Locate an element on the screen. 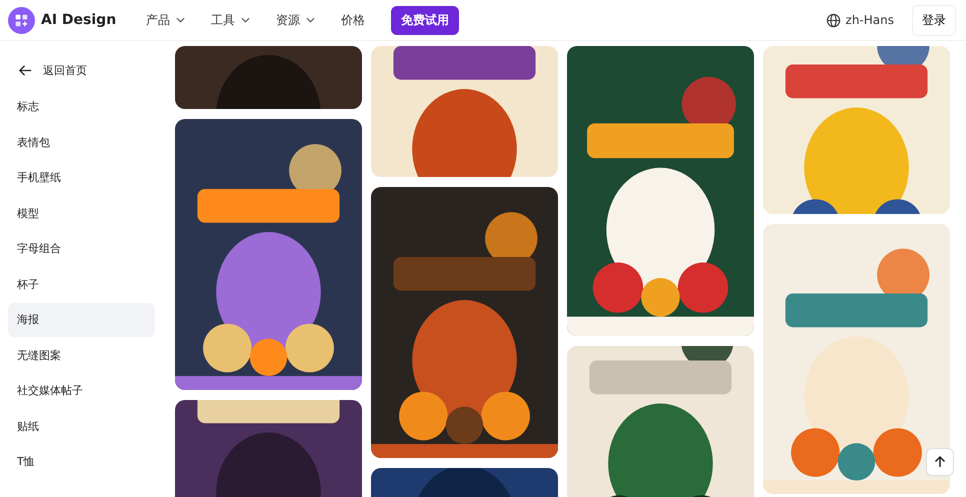 The image size is (966, 497). sidebar-item: 贴纸 is located at coordinates (81, 426).